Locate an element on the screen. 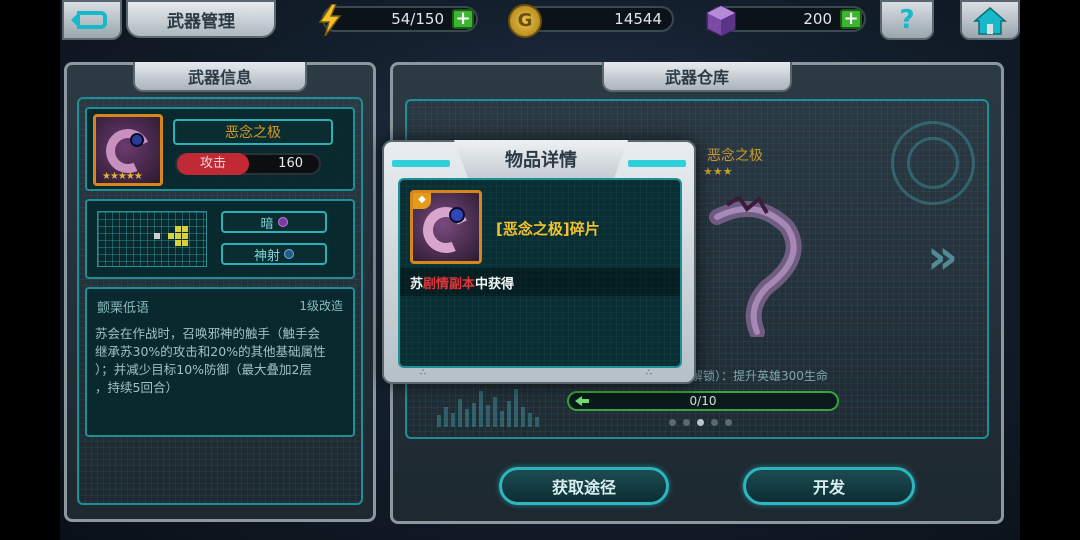 The width and height of the screenshot is (1080, 540). item-detail-title: 物品详情 is located at coordinates (541, 159).